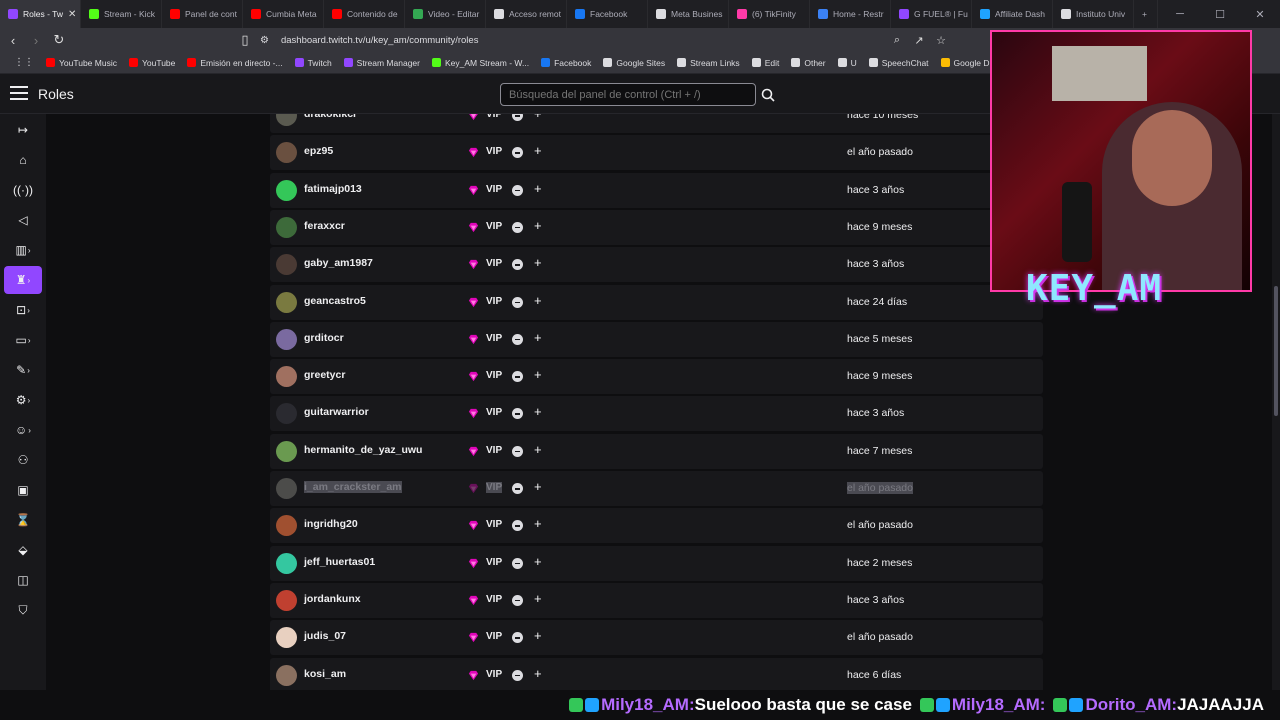 This screenshot has width=1280, height=720. Describe the element at coordinates (897, 40) in the screenshot. I see `zoom-icon: ⌕` at that location.